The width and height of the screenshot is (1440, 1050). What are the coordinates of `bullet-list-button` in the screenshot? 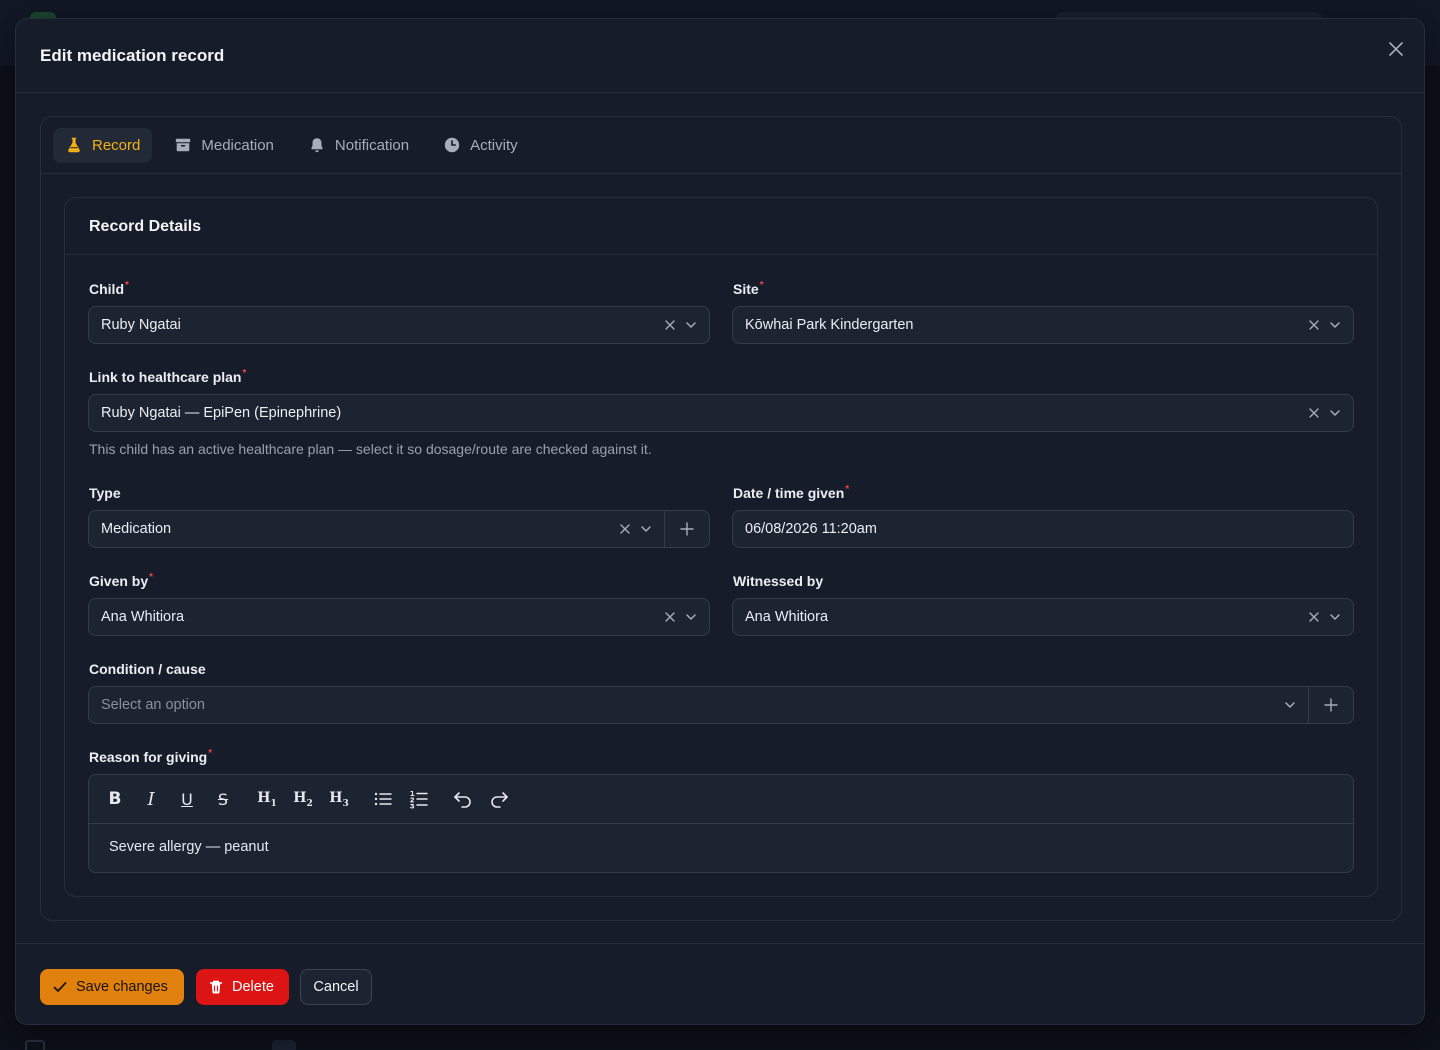 It's located at (383, 799).